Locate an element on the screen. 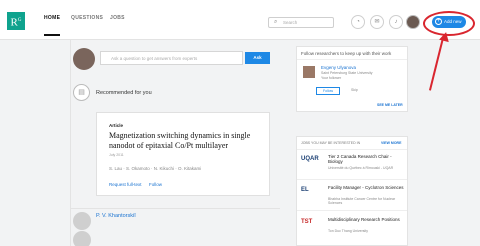  bell-icon: ♪ is located at coordinates (396, 22).